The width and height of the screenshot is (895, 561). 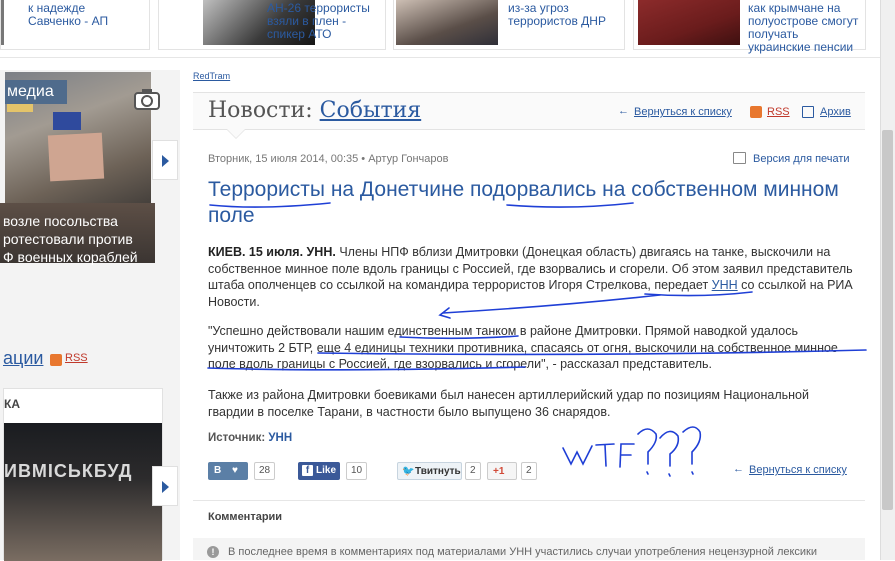 What do you see at coordinates (371, 110) in the screenshot?
I see `section-events-link: События` at bounding box center [371, 110].